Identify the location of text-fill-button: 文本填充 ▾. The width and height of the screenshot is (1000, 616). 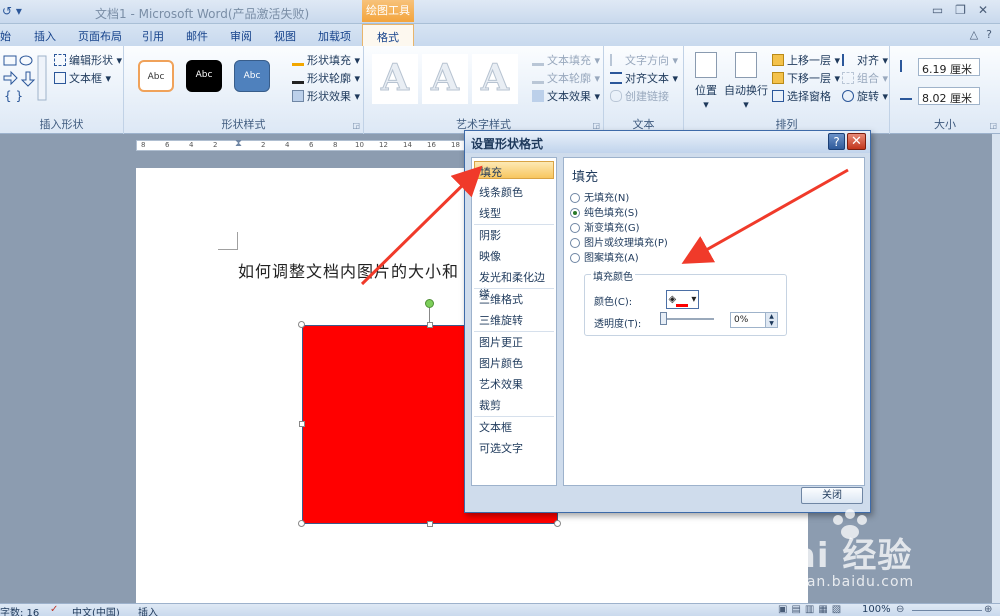
(566, 60).